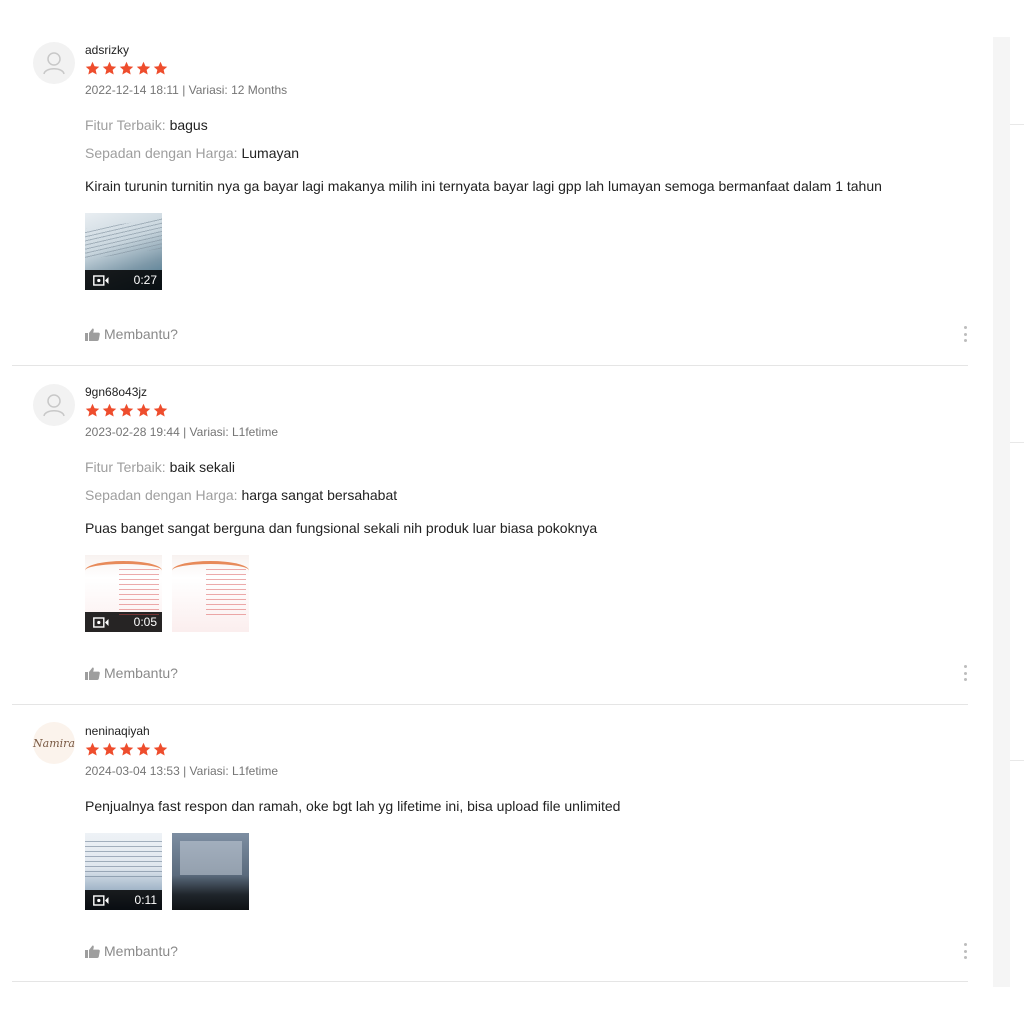 The width and height of the screenshot is (1024, 1024). What do you see at coordinates (123, 593) in the screenshot?
I see `video-thumbnail: 0:05` at bounding box center [123, 593].